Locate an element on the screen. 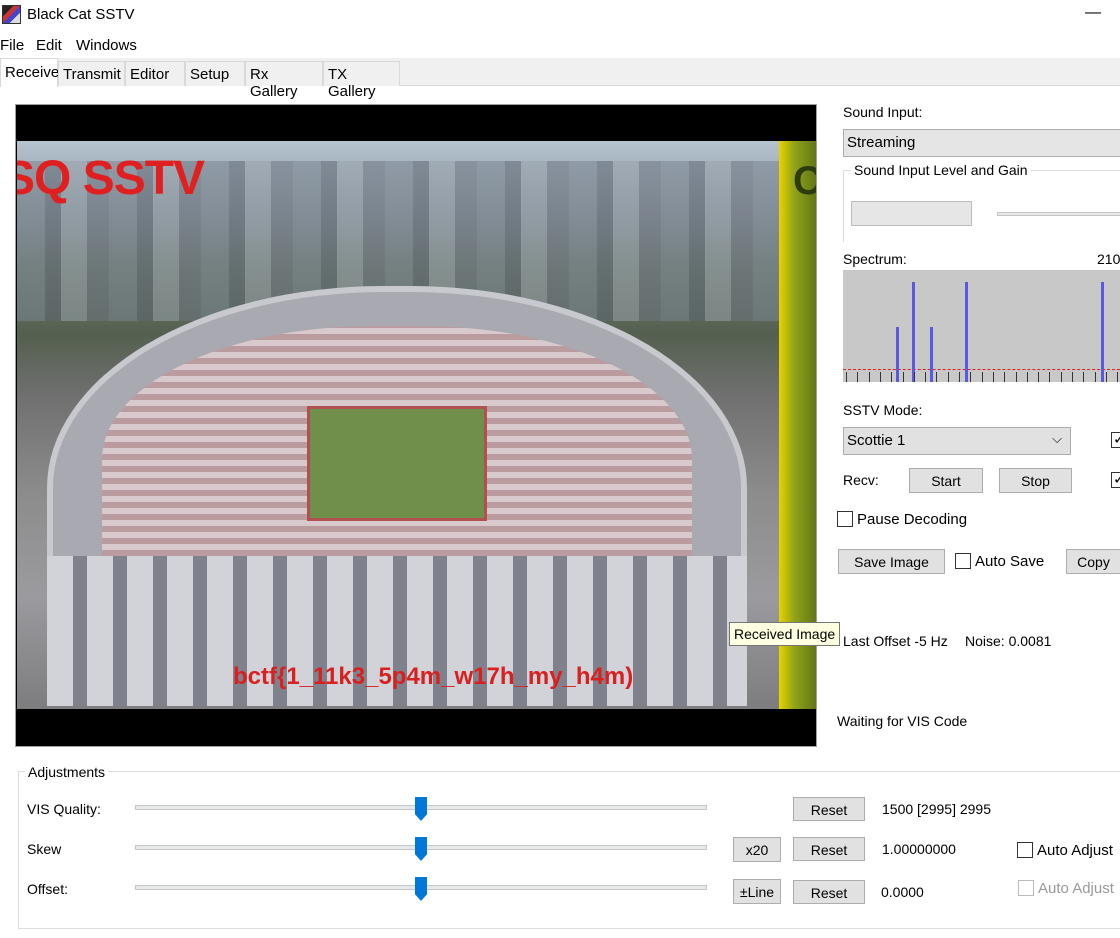 The height and width of the screenshot is (938, 1120). auto-adjust-label: Auto Adjust is located at coordinates (1075, 850).